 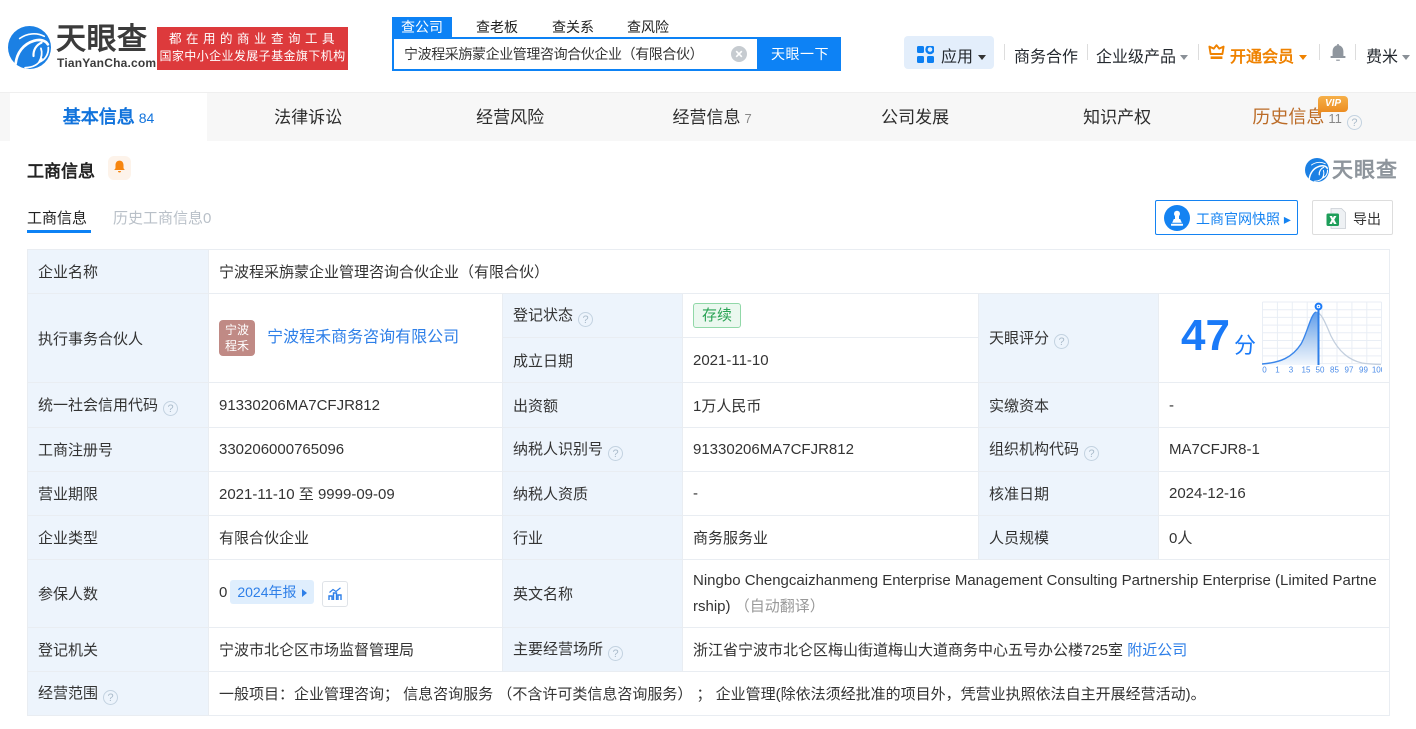 I want to click on svg-text: 3, so click(x=1291, y=370).